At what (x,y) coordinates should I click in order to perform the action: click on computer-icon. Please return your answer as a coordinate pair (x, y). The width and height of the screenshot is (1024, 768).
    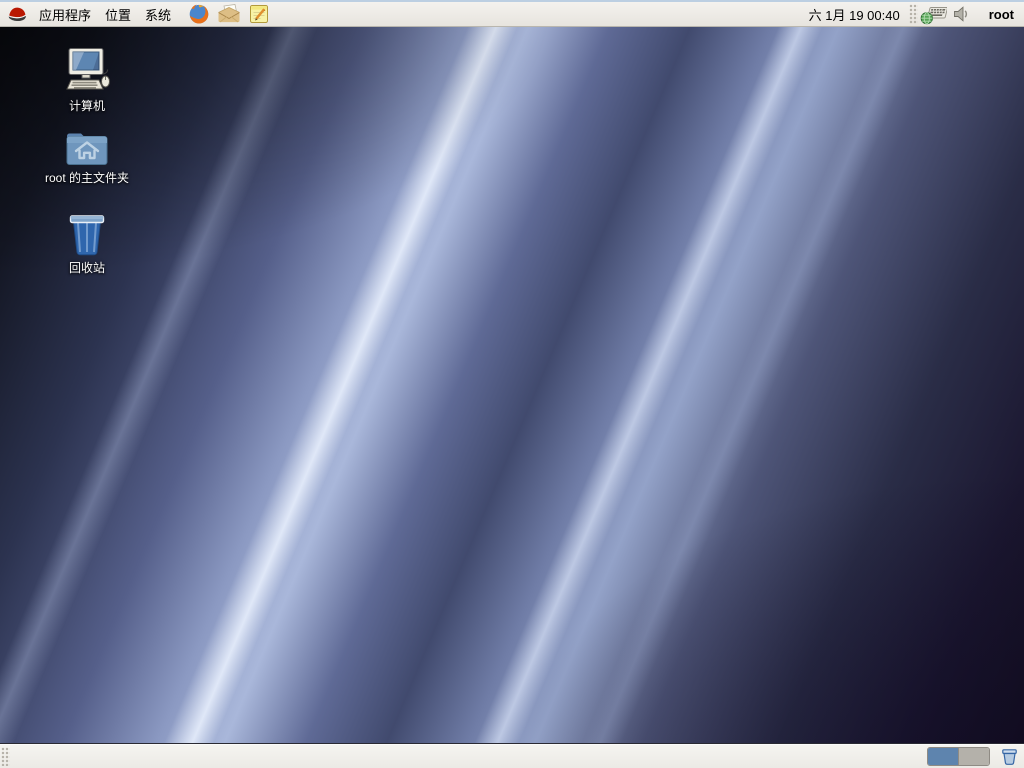
    Looking at the image, I should click on (87, 71).